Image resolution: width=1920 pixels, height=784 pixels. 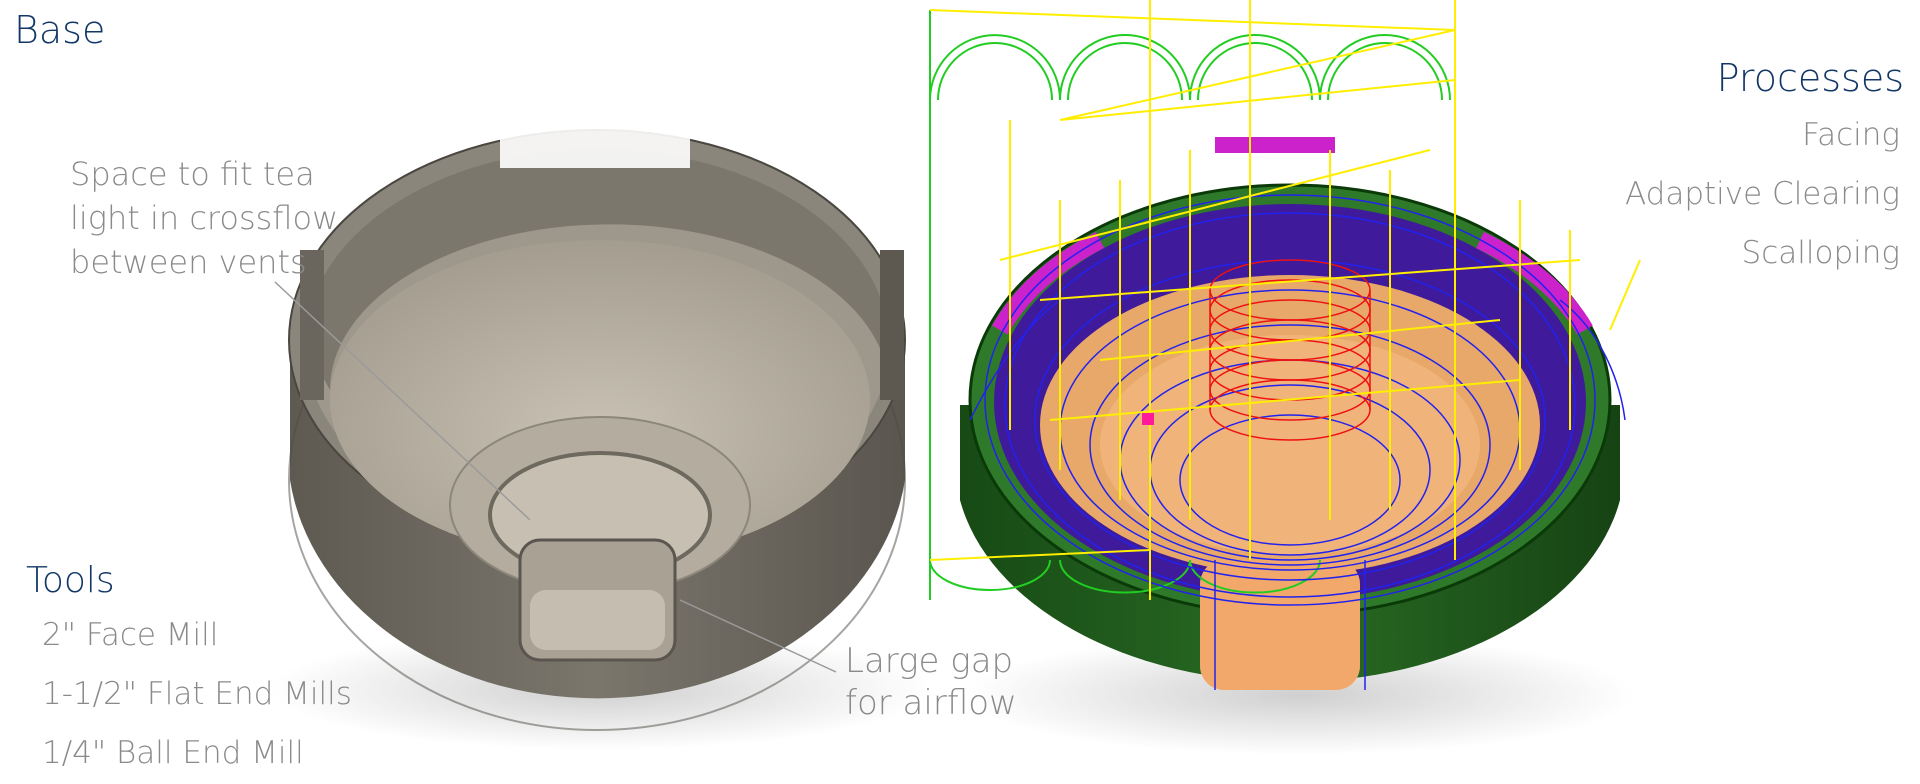 I want to click on airflow-callout-line1: Large gap, so click(x=929, y=661).